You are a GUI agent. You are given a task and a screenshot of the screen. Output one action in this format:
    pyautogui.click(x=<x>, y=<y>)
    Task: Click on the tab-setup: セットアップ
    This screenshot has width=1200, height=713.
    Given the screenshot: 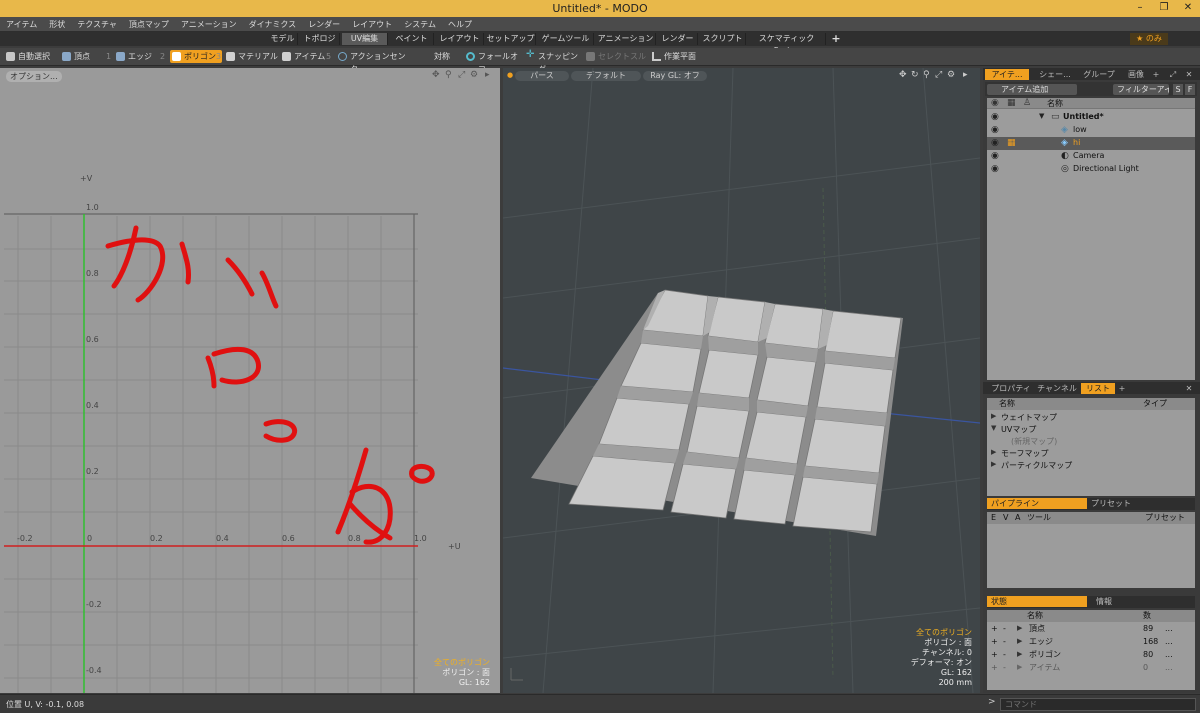 What is the action you would take?
    pyautogui.click(x=511, y=39)
    